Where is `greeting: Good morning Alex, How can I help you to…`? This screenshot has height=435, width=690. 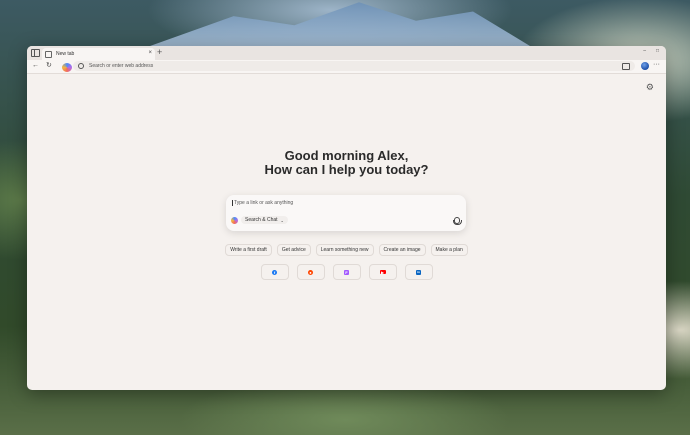 greeting: Good morning Alex, How can I help you to… is located at coordinates (346, 163).